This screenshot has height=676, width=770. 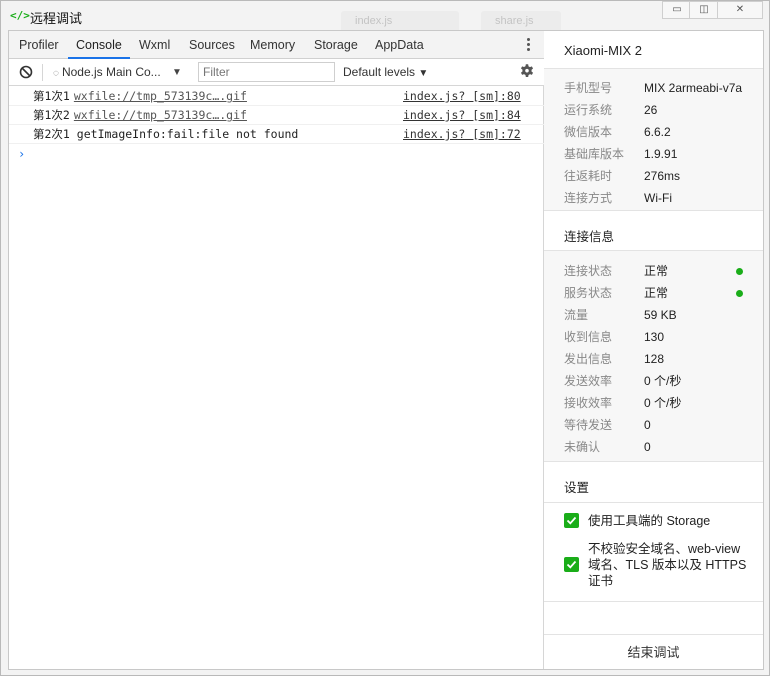 I want to click on tab-storage: Storage, so click(x=336, y=45).